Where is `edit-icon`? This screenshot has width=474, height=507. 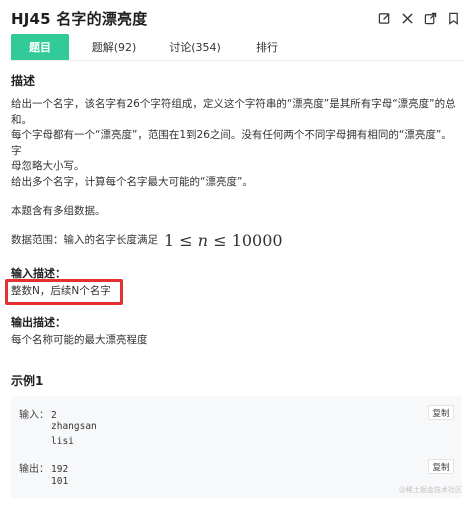
edit-icon is located at coordinates (384, 18).